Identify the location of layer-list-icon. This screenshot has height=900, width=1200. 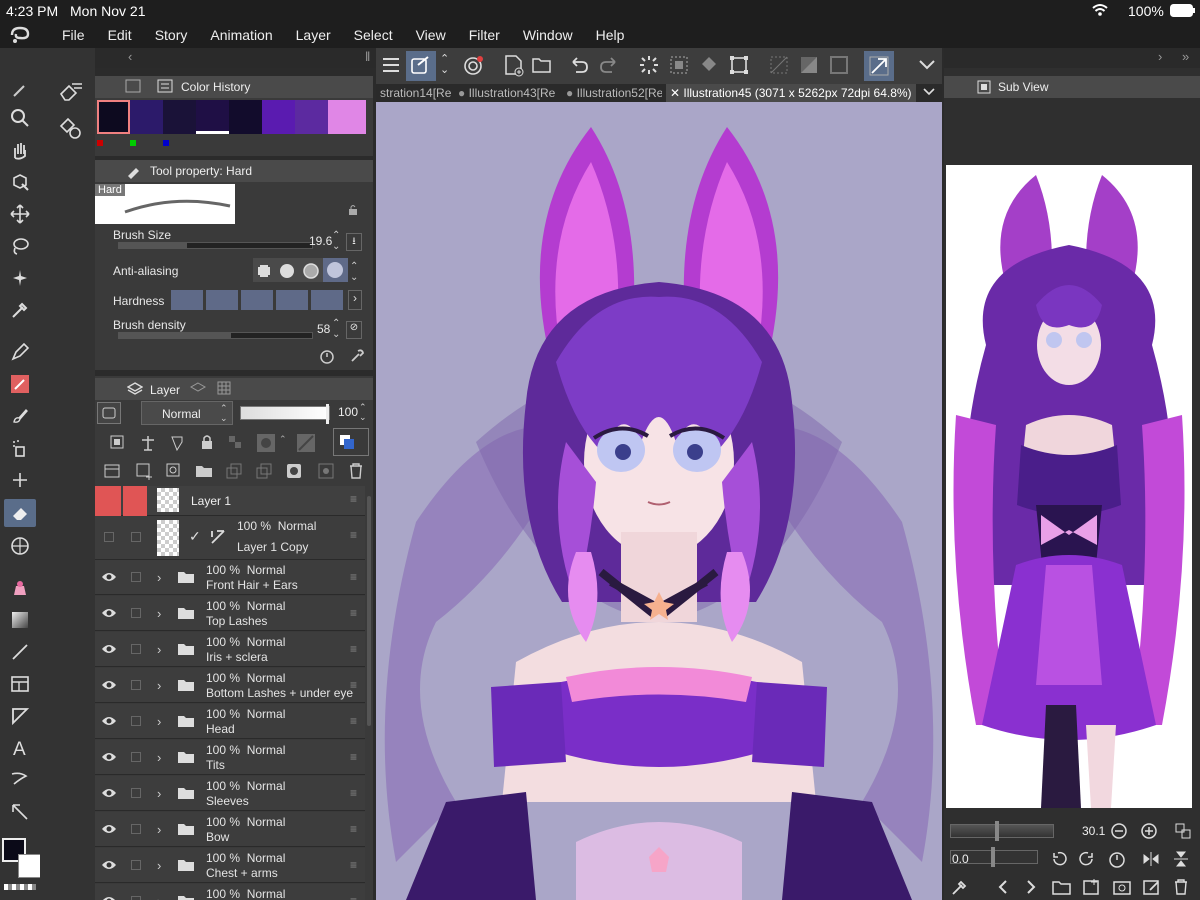
(112, 471).